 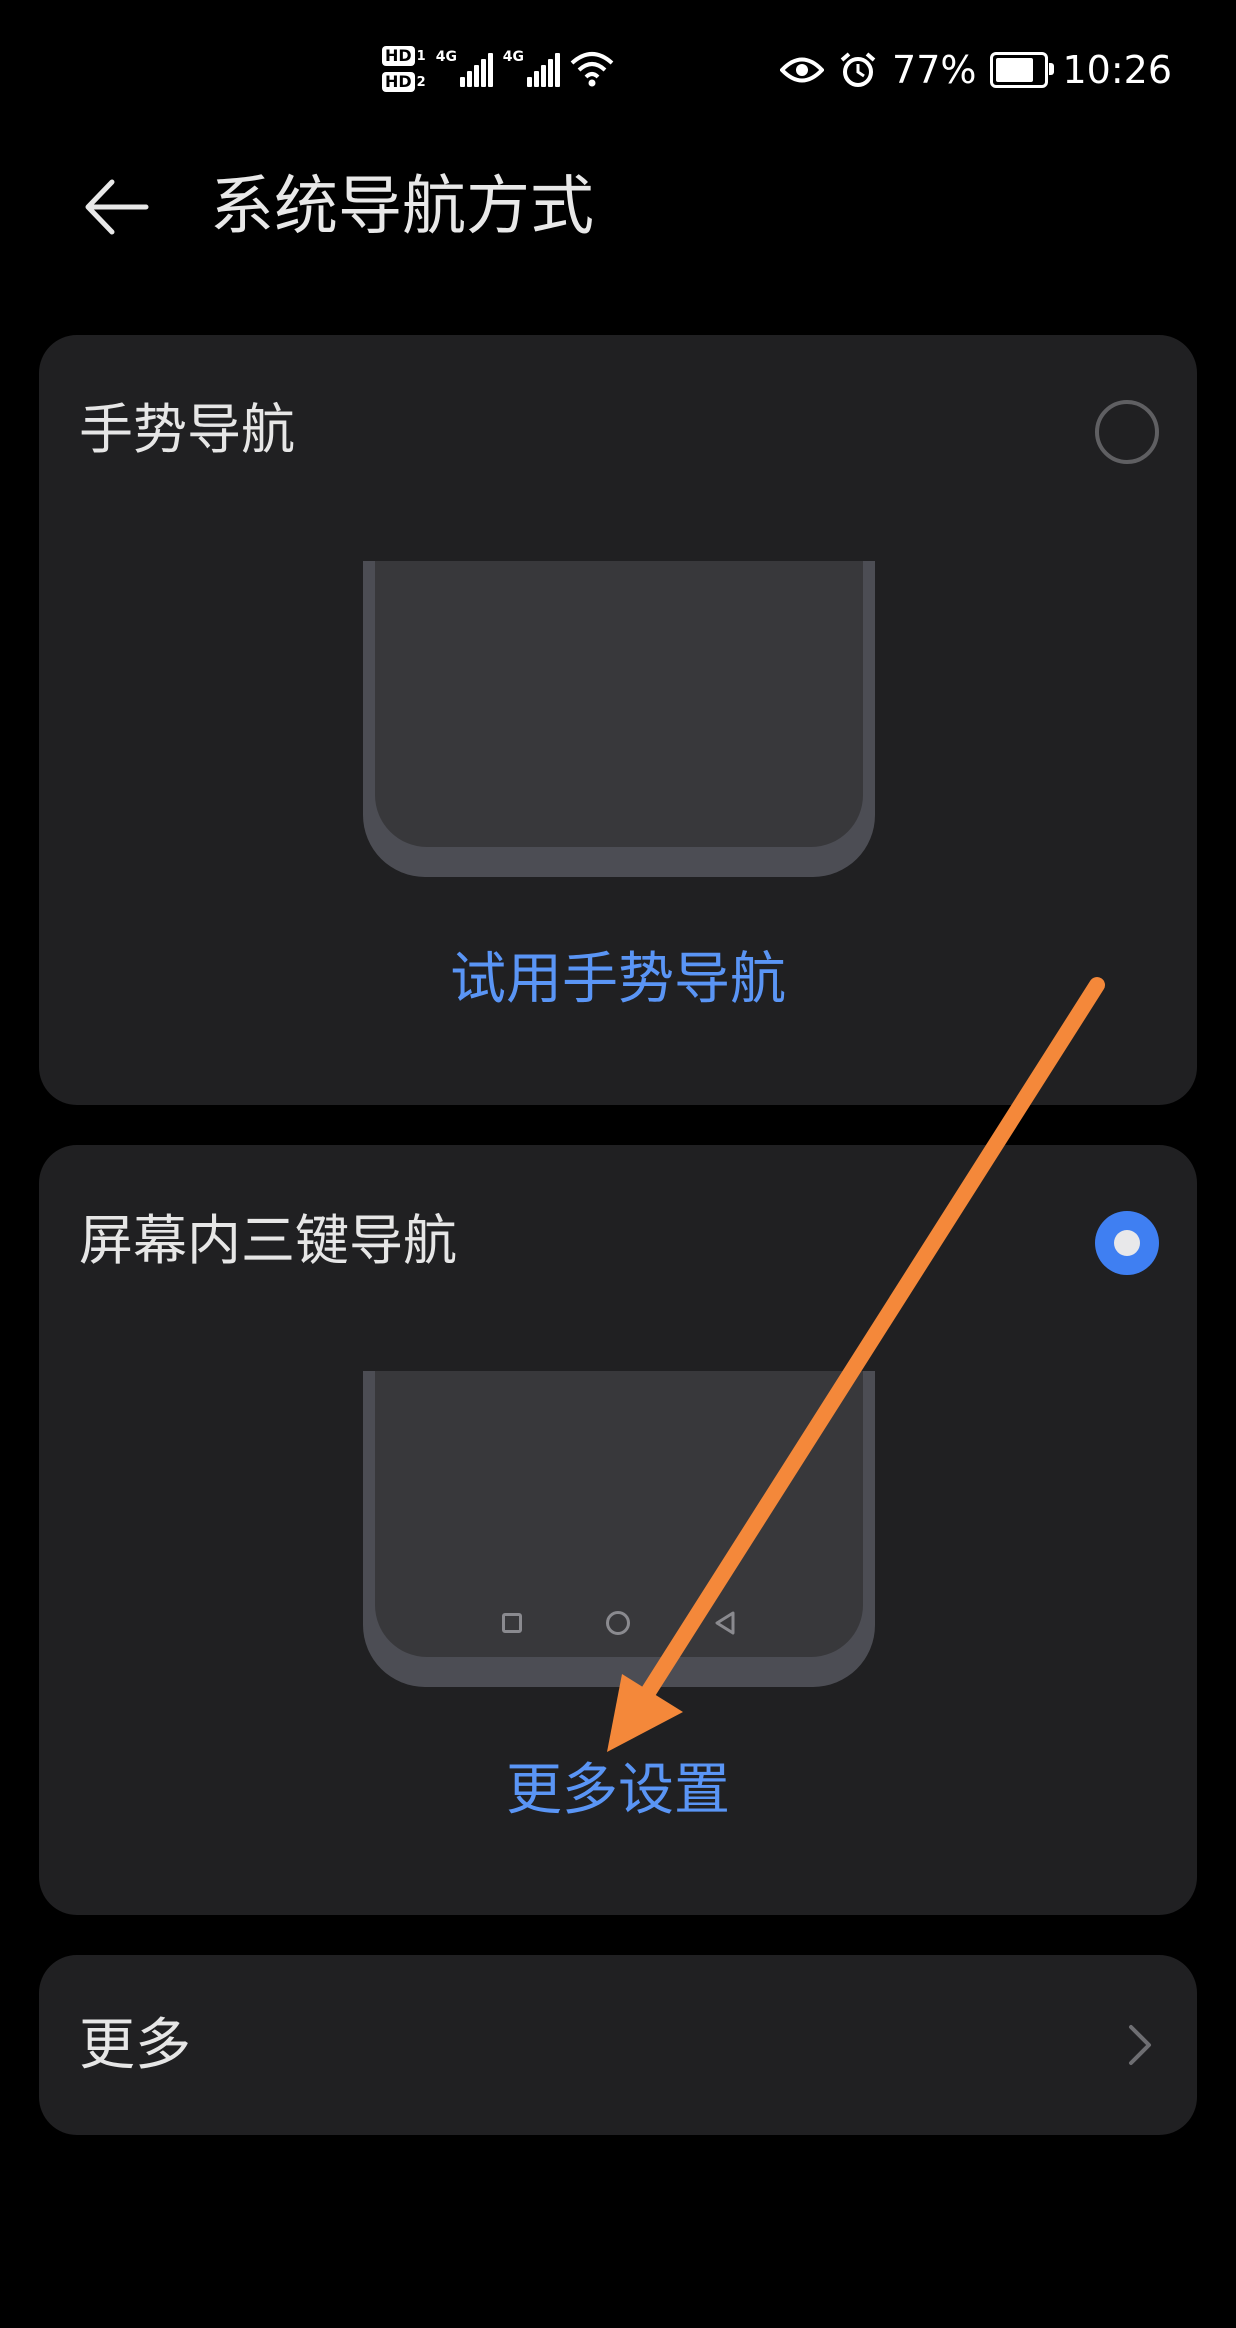 I want to click on gesture-navigation-radio, so click(x=1127, y=432).